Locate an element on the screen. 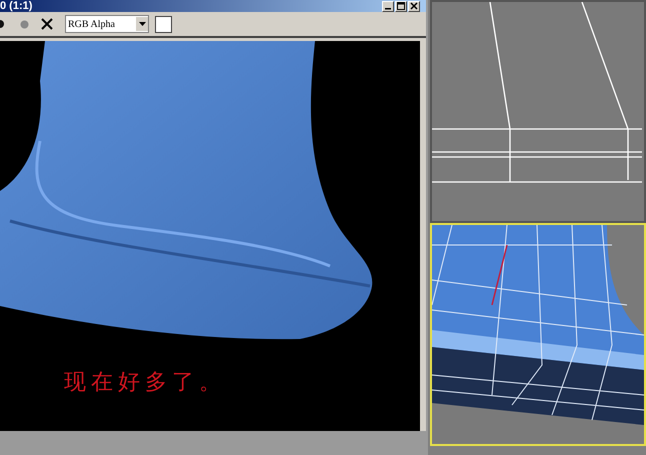 This screenshot has height=455, width=646. caret-icon is located at coordinates (142, 24).